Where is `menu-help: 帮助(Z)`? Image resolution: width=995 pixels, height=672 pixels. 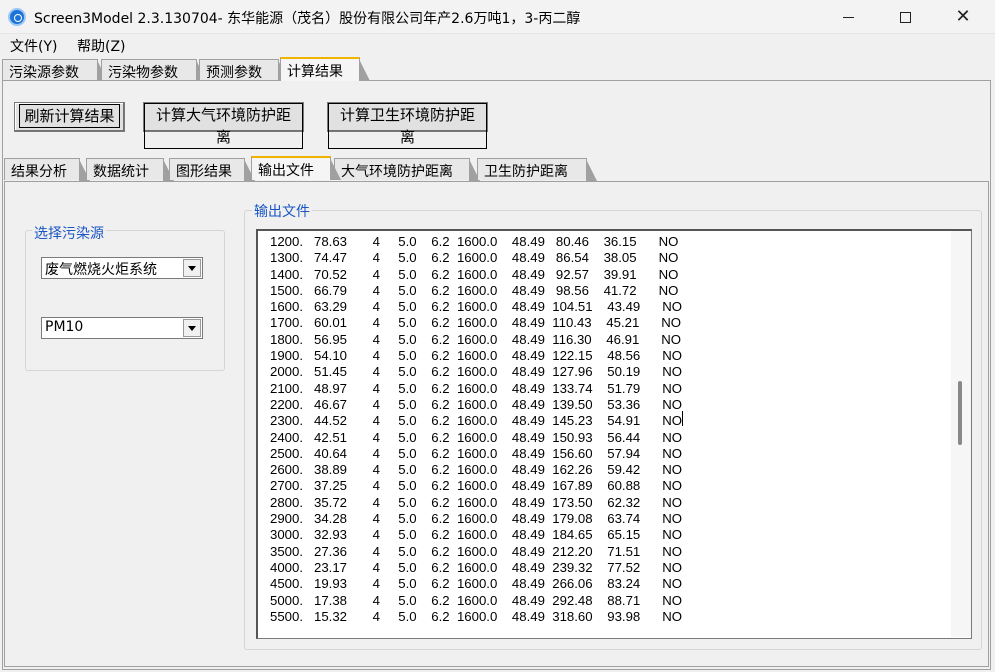
menu-help: 帮助(Z) is located at coordinates (101, 46).